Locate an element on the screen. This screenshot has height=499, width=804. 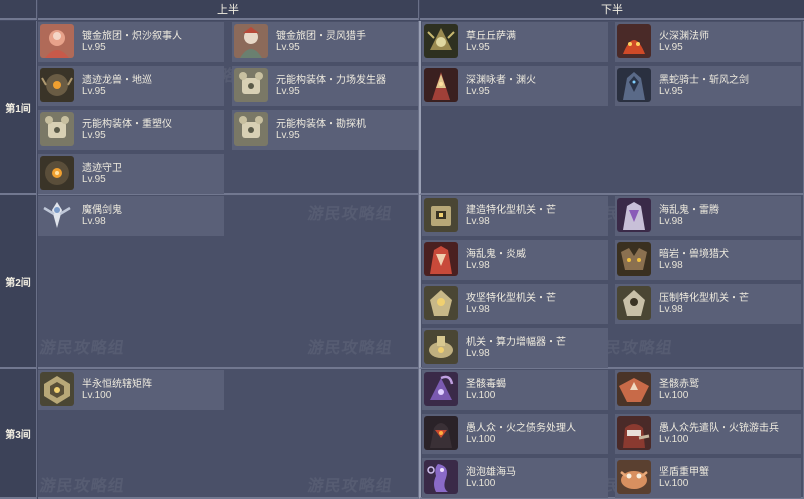
dendro-shaman-portrait-icon is located at coordinates (441, 41).